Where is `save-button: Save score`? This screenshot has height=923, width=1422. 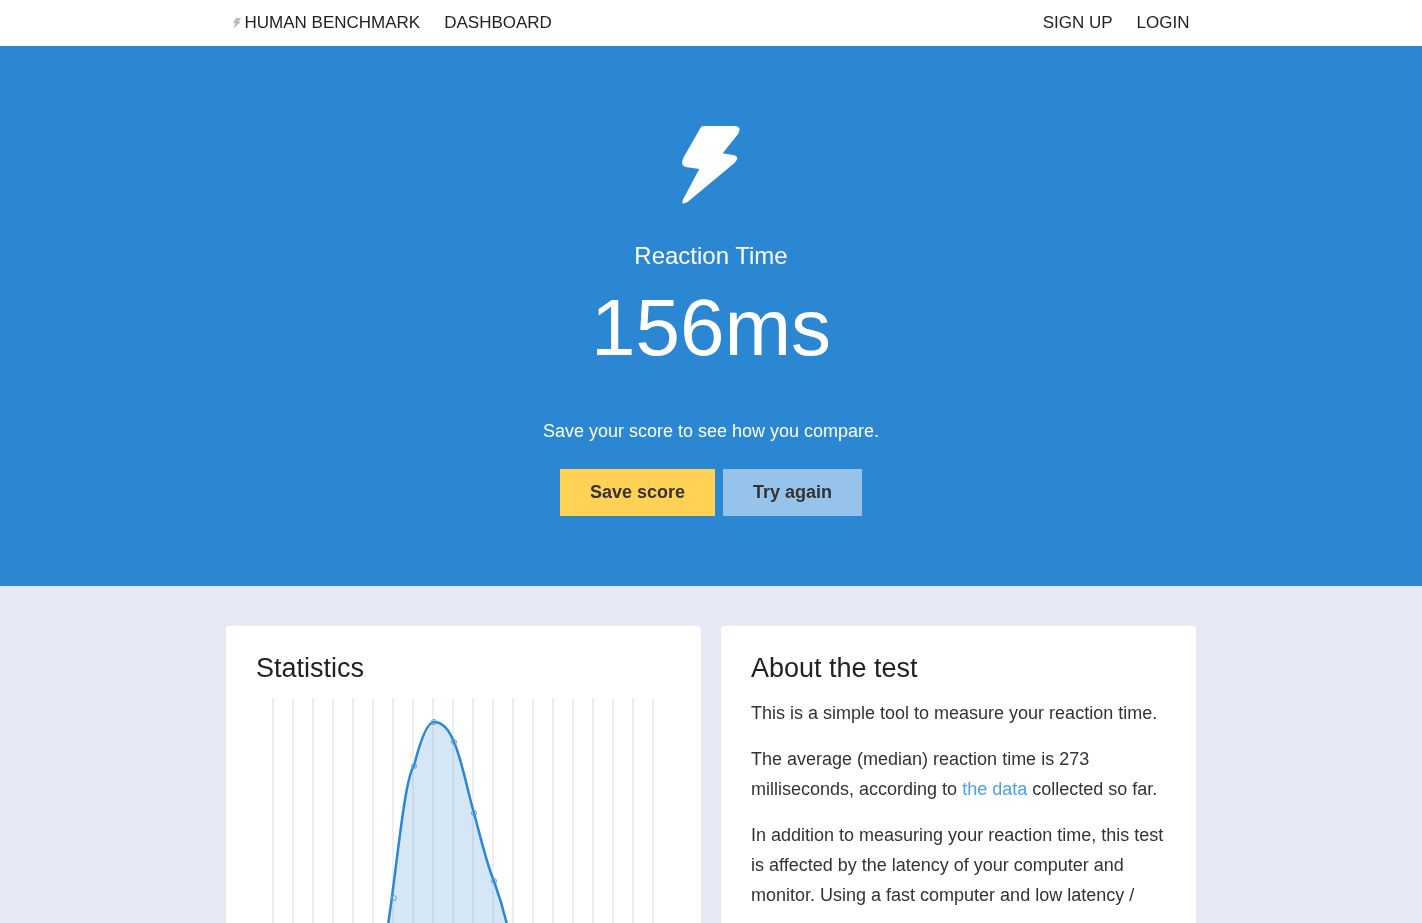 save-button: Save score is located at coordinates (637, 492).